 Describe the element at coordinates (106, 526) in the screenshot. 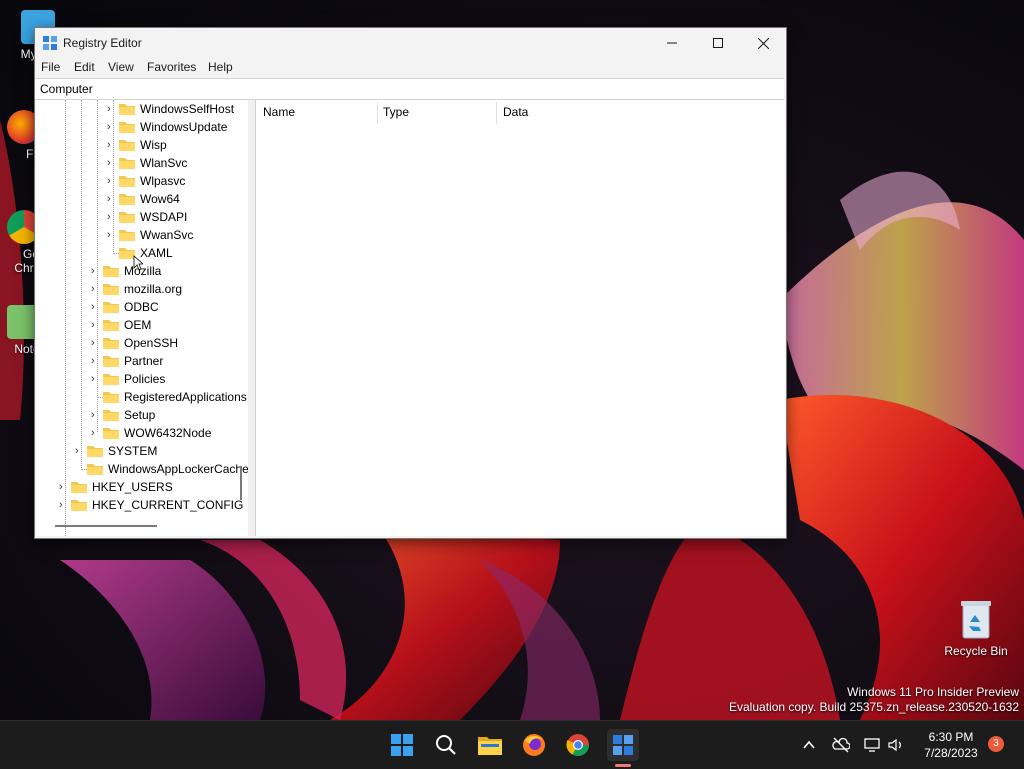

I see `tree-horizontal-scrollbar` at that location.